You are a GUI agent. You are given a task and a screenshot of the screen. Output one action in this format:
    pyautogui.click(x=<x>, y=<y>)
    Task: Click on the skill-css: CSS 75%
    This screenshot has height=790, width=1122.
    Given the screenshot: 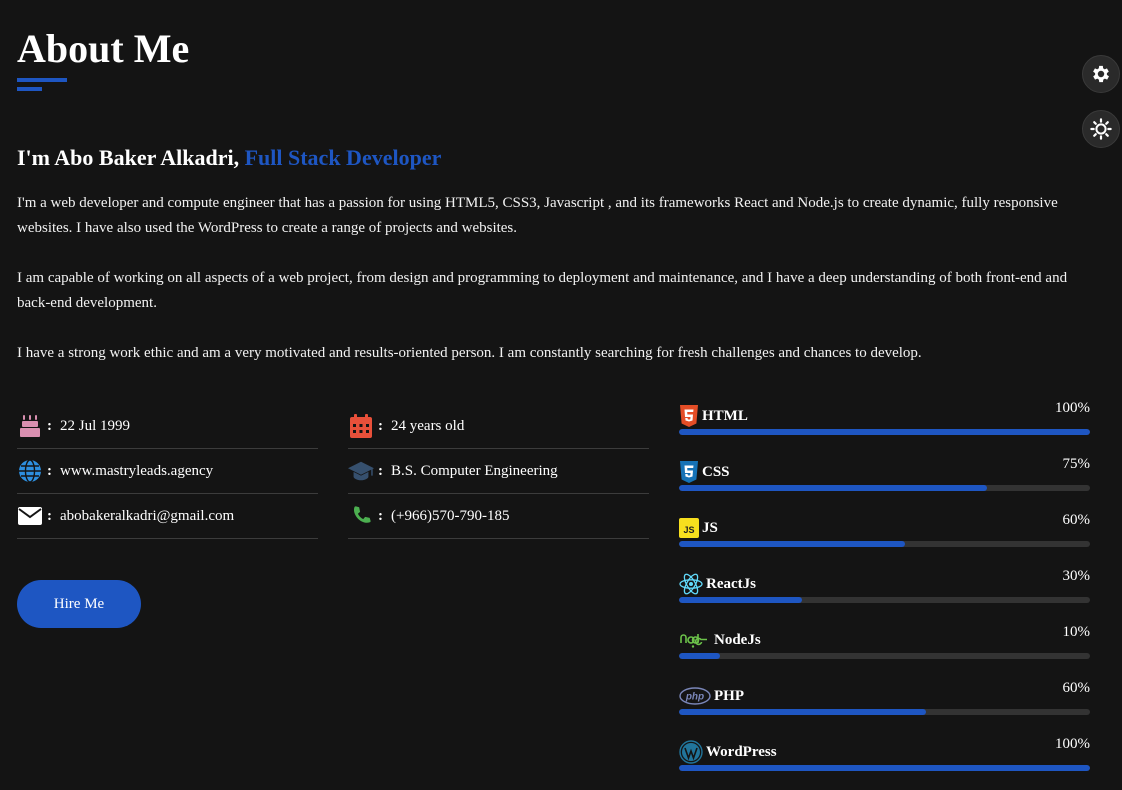 What is the action you would take?
    pyautogui.click(x=884, y=484)
    